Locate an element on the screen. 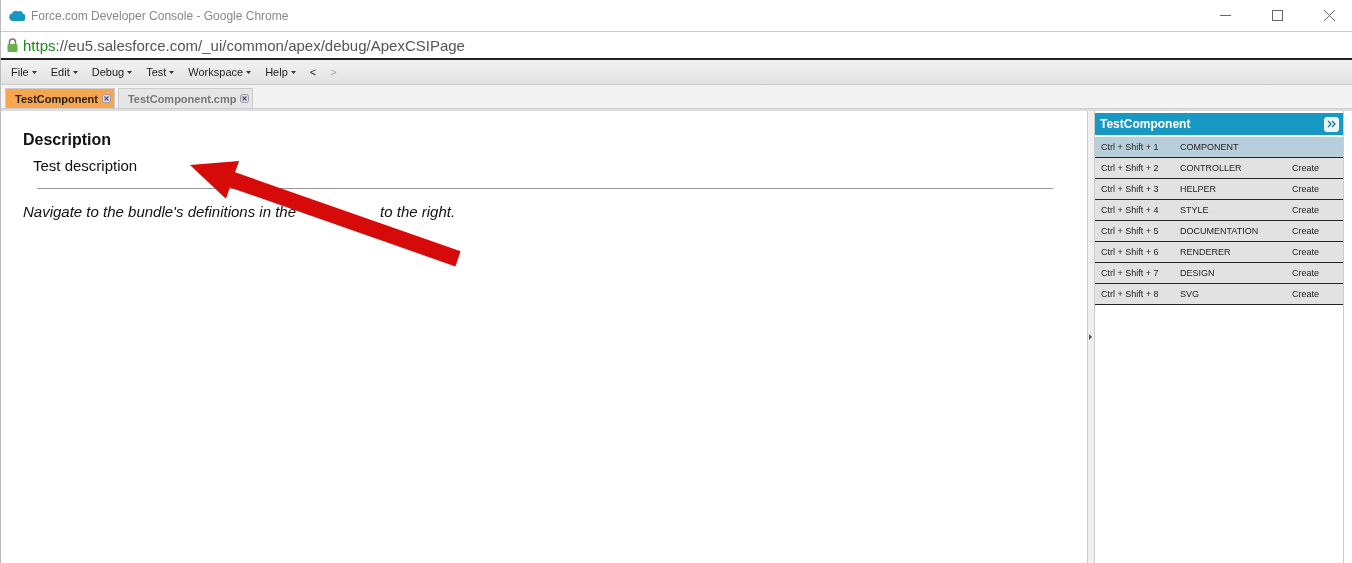 The image size is (1352, 563). window-title: Force.com Developer Console - Google Chrome is located at coordinates (160, 15).